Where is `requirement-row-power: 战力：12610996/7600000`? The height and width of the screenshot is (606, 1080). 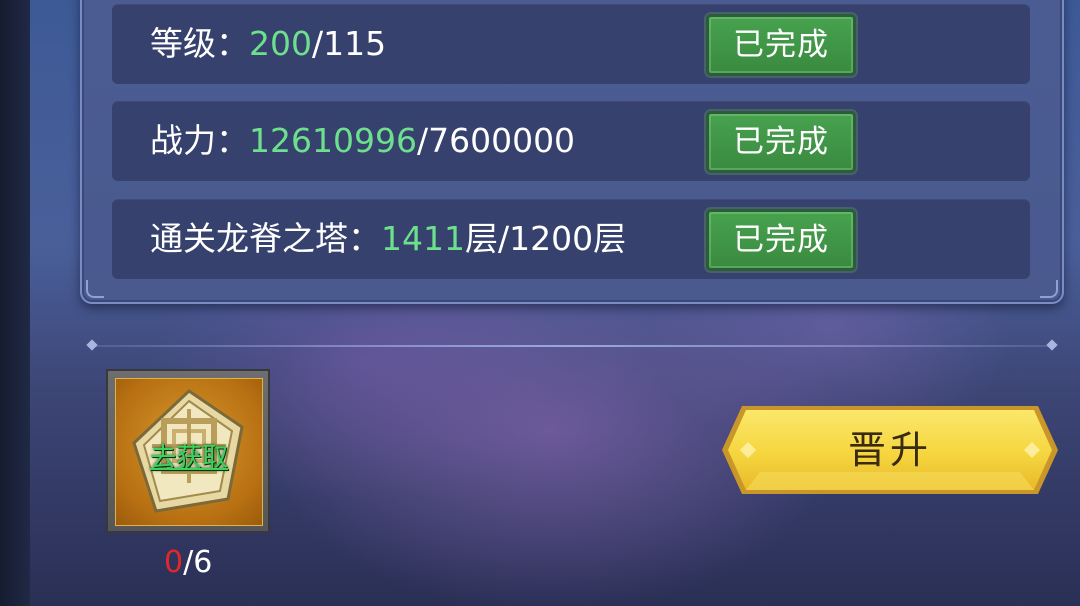 requirement-row-power: 战力：12610996/7600000 is located at coordinates (571, 141).